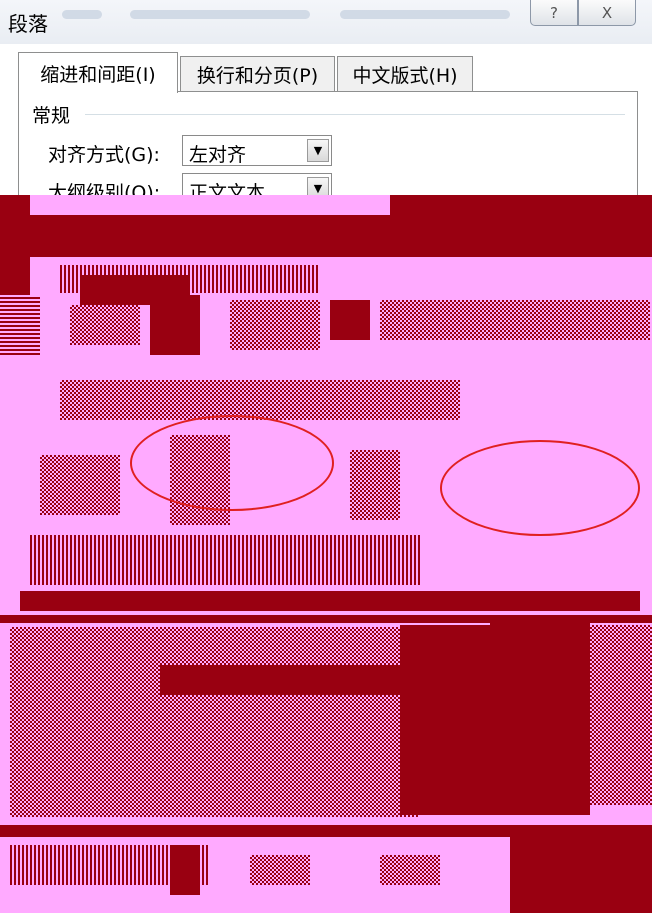 The height and width of the screenshot is (913, 652). I want to click on dialog-titlebar: 段落 ? X, so click(326, 22).